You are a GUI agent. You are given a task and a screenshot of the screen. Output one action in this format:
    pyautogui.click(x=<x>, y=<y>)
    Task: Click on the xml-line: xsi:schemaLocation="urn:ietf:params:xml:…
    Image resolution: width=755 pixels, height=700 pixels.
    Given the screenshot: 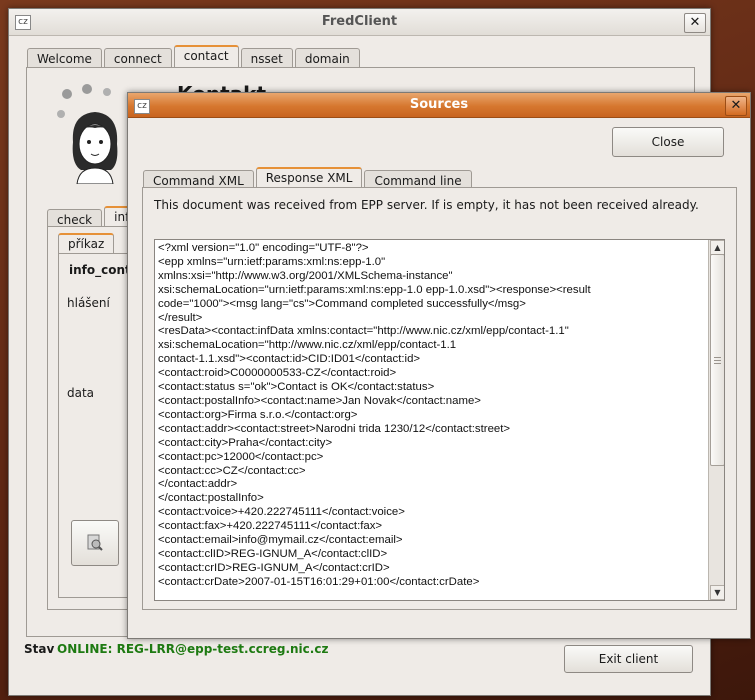 What is the action you would take?
    pyautogui.click(x=374, y=289)
    